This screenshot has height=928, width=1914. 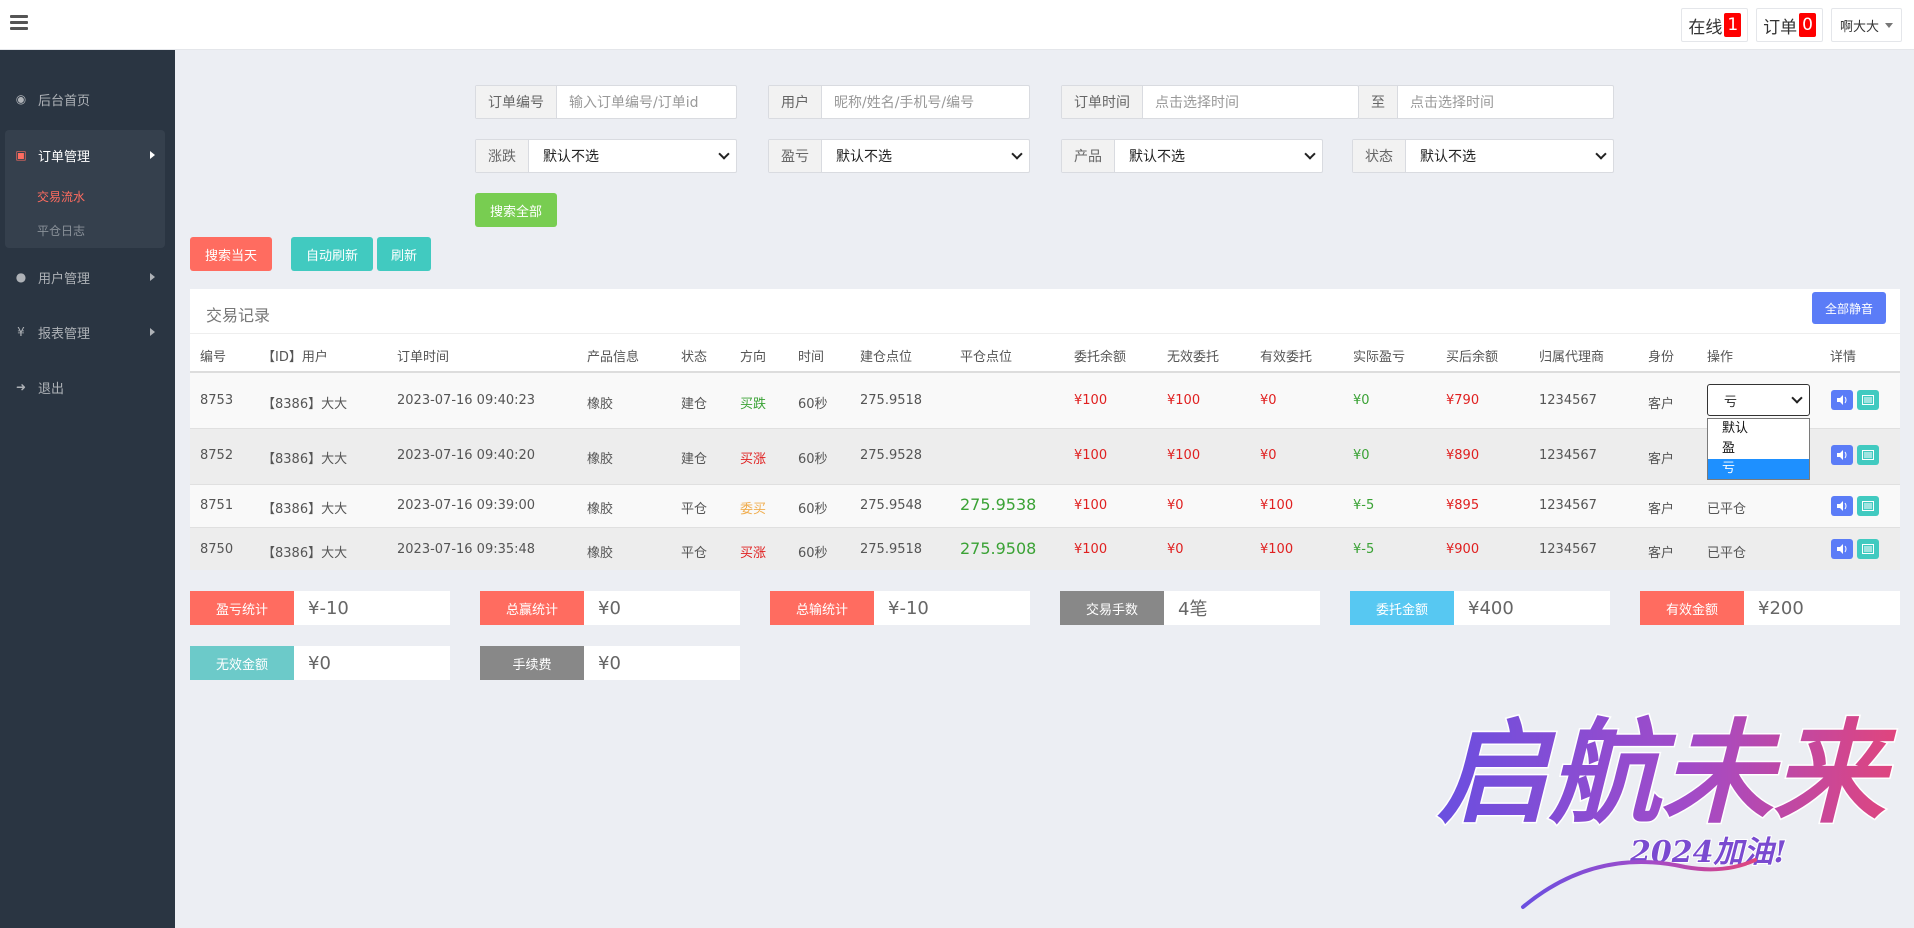 I want to click on orders-icon: ▣, so click(x=21, y=155).